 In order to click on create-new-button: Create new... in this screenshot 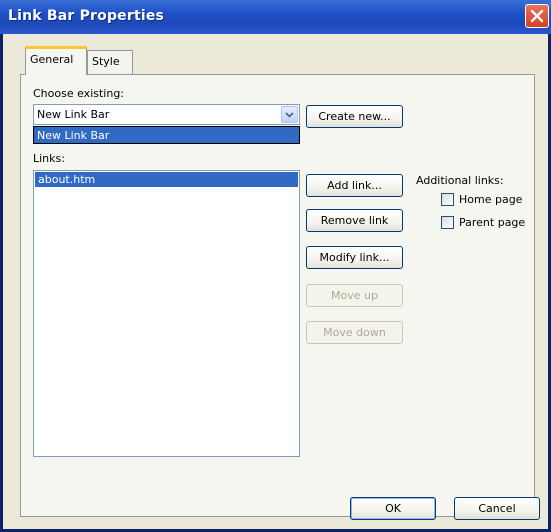, I will do `click(354, 116)`.